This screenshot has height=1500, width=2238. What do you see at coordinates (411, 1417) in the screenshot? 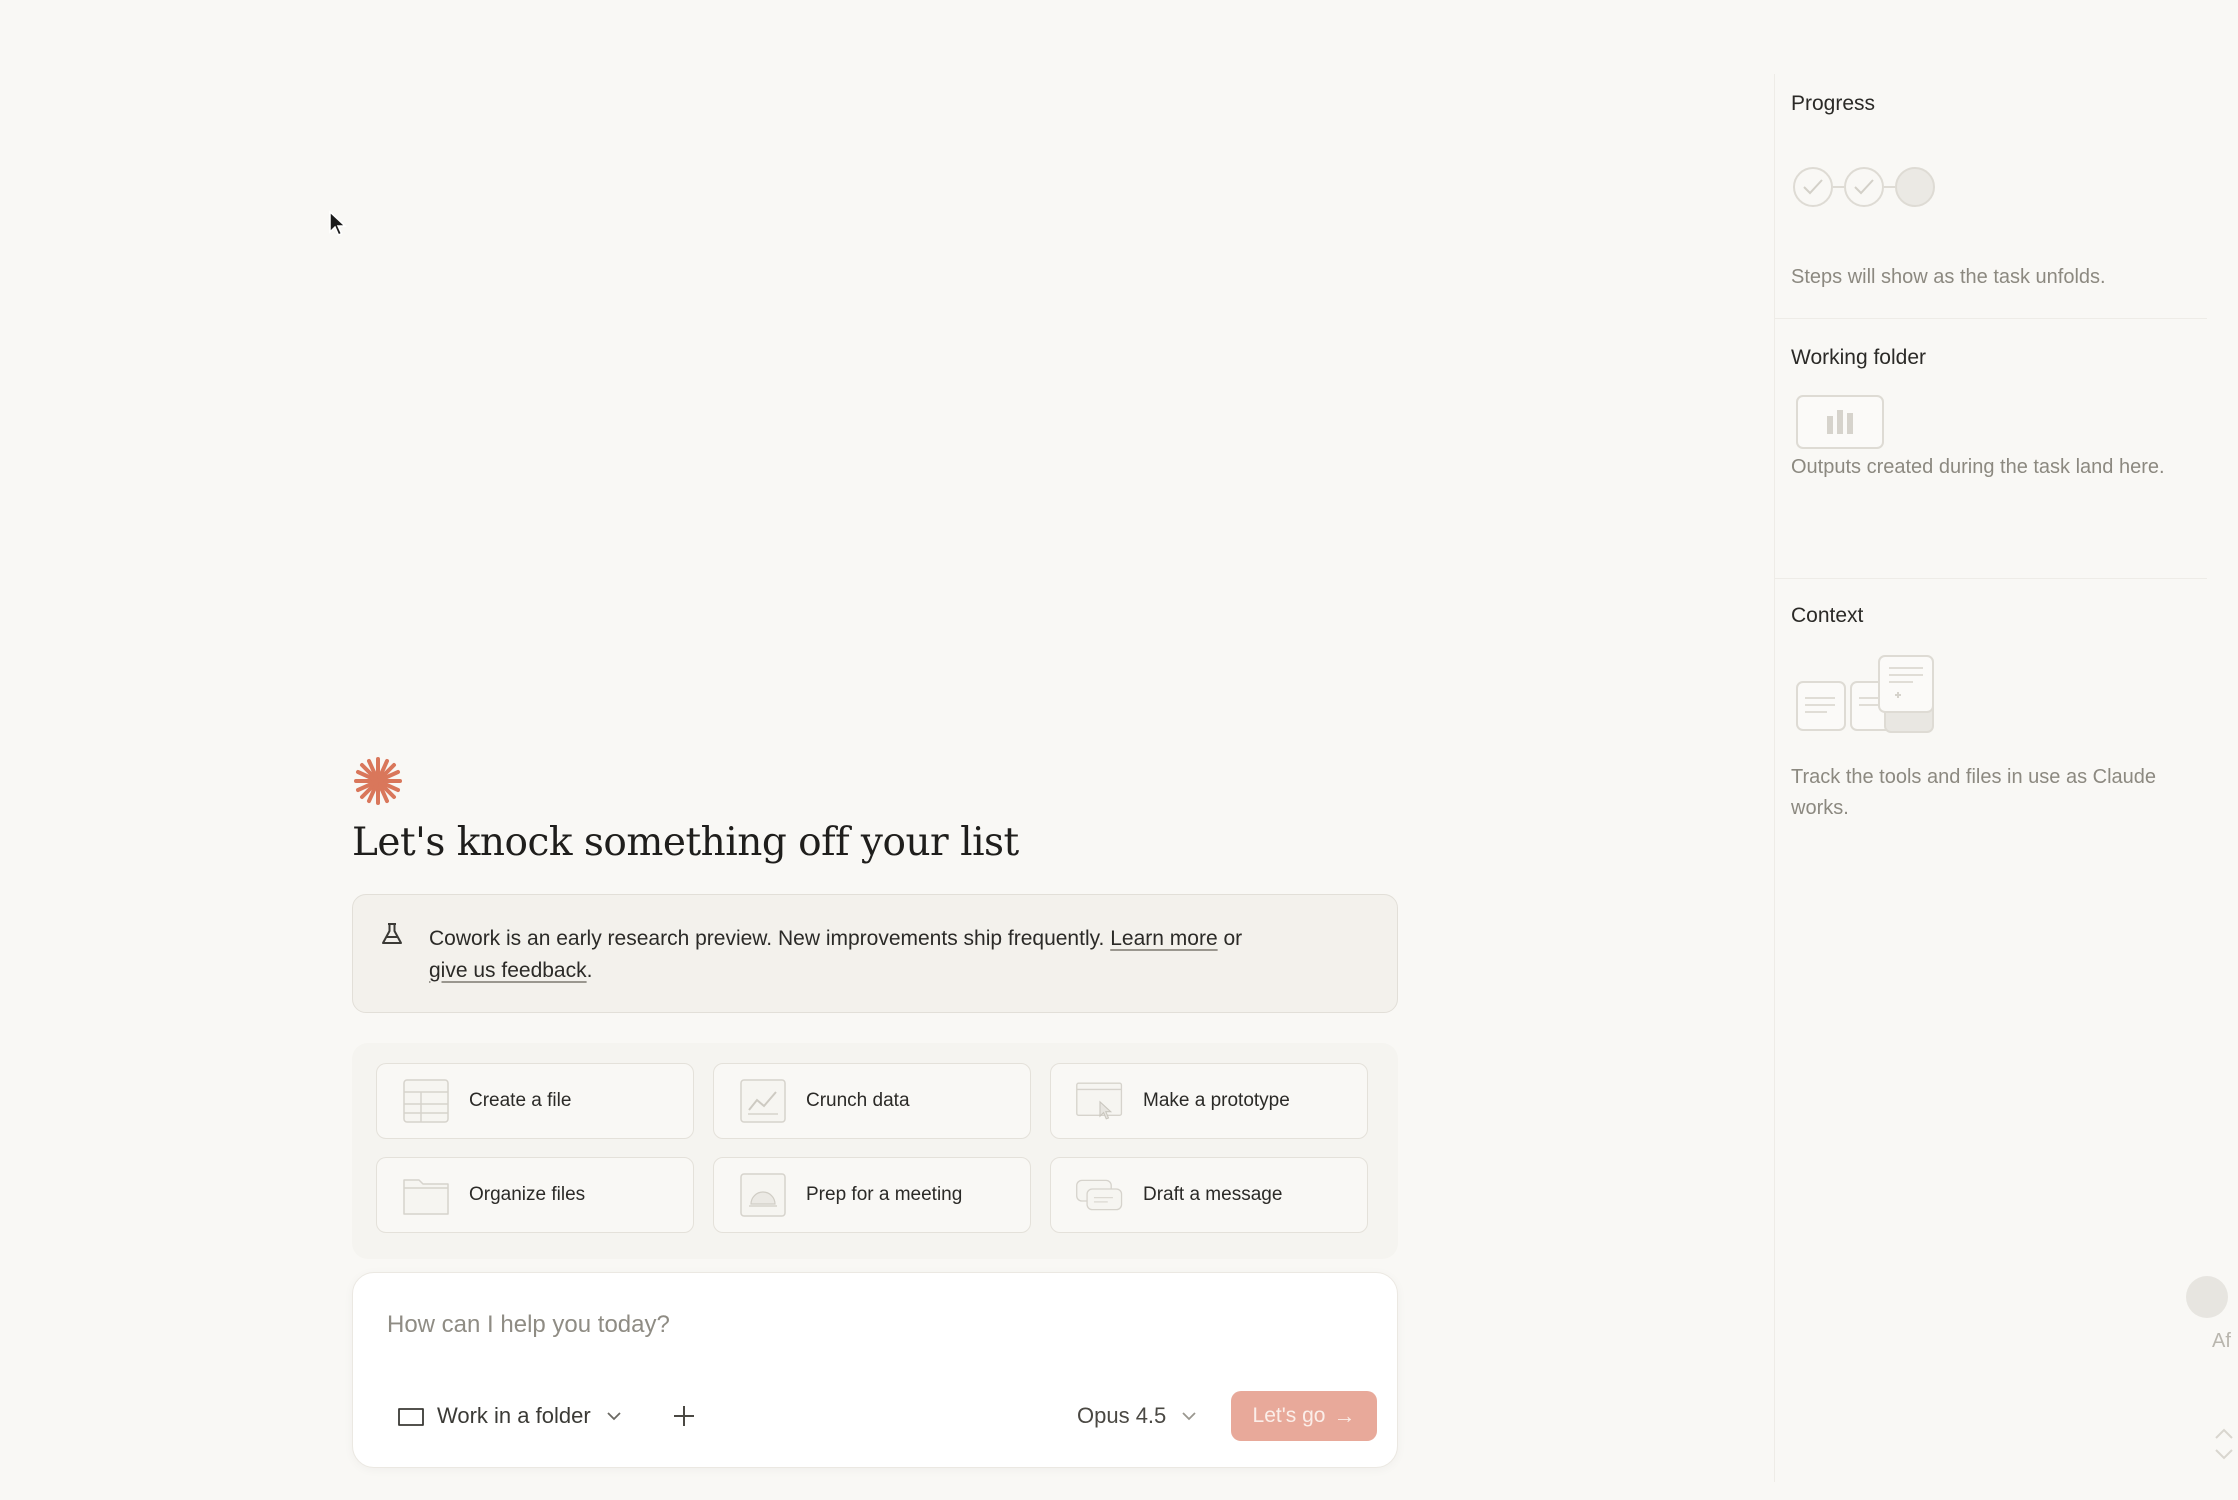
I see `folder-outline-icon` at bounding box center [411, 1417].